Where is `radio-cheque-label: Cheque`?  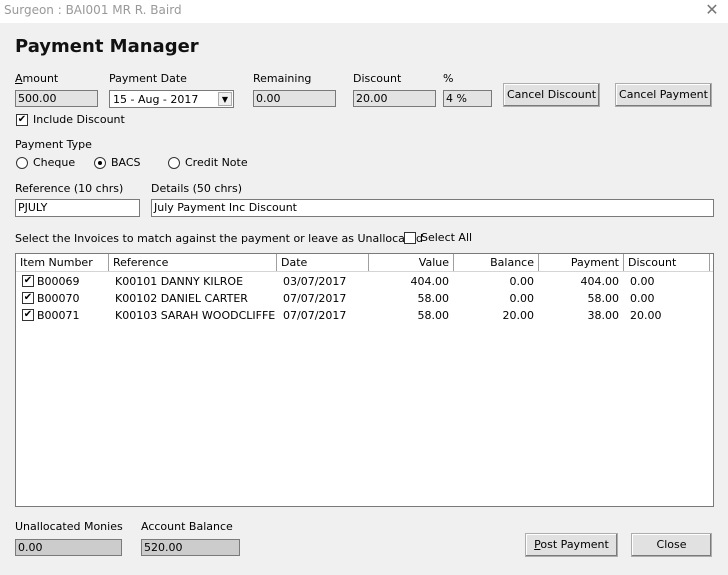
radio-cheque-label: Cheque is located at coordinates (54, 162).